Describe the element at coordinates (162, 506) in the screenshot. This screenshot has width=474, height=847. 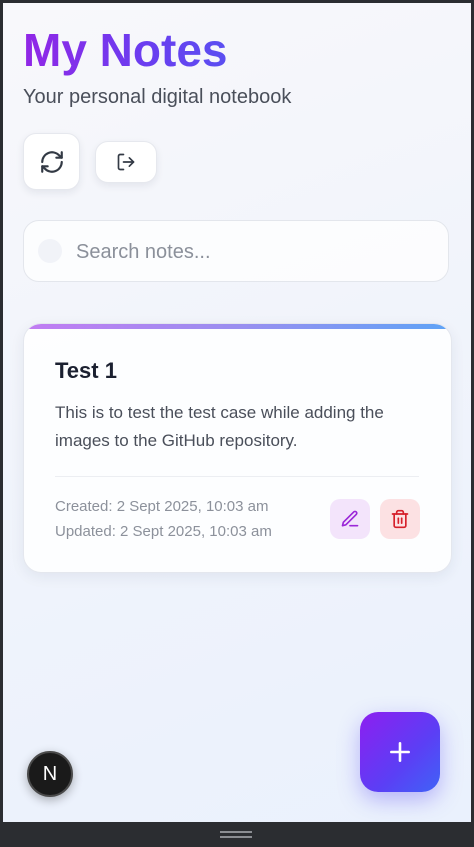
I see `note-created-date: Created: 2 Sept 2025, 10:03 am` at that location.